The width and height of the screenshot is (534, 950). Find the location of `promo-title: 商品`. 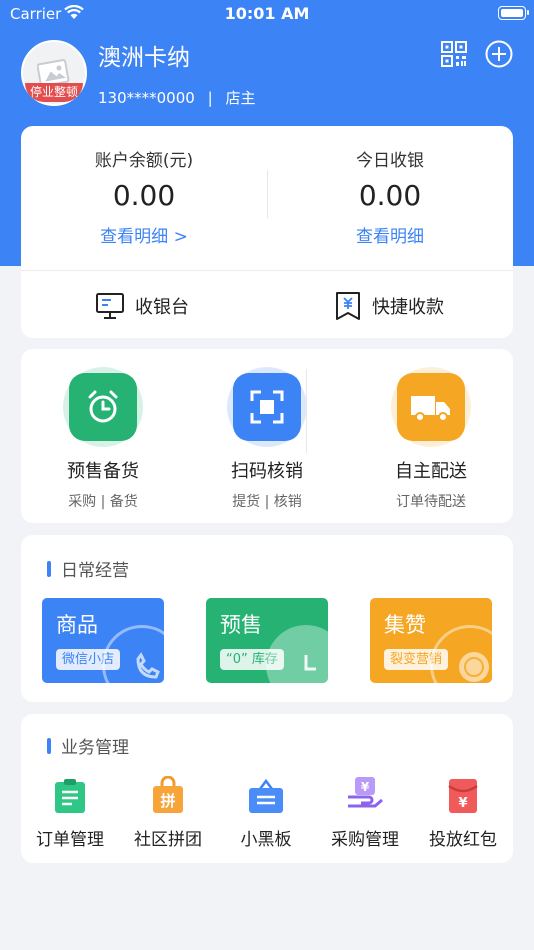

promo-title: 商品 is located at coordinates (77, 625).